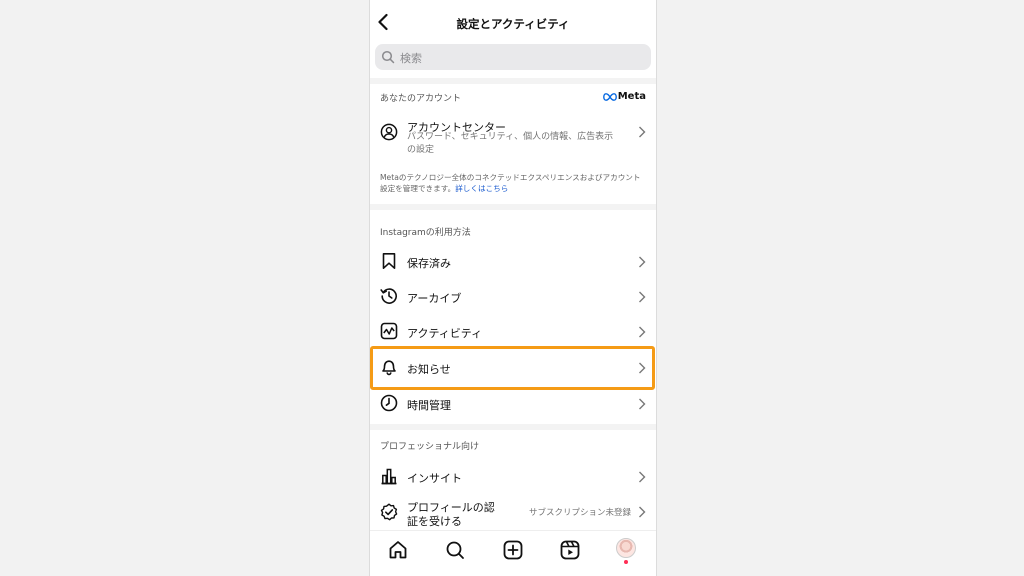 Image resolution: width=1024 pixels, height=576 pixels. I want to click on highlight-box, so click(512, 368).